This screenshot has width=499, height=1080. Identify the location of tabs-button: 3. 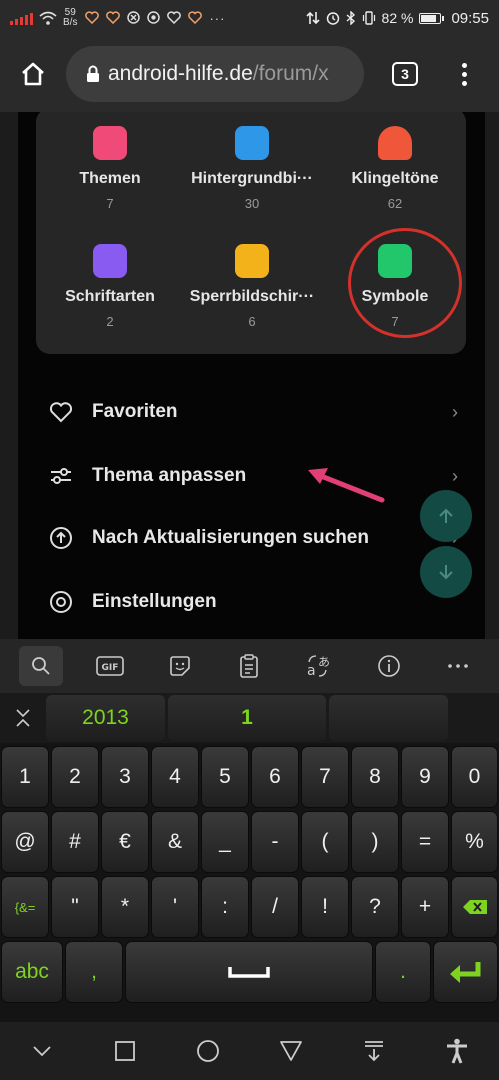
(405, 74).